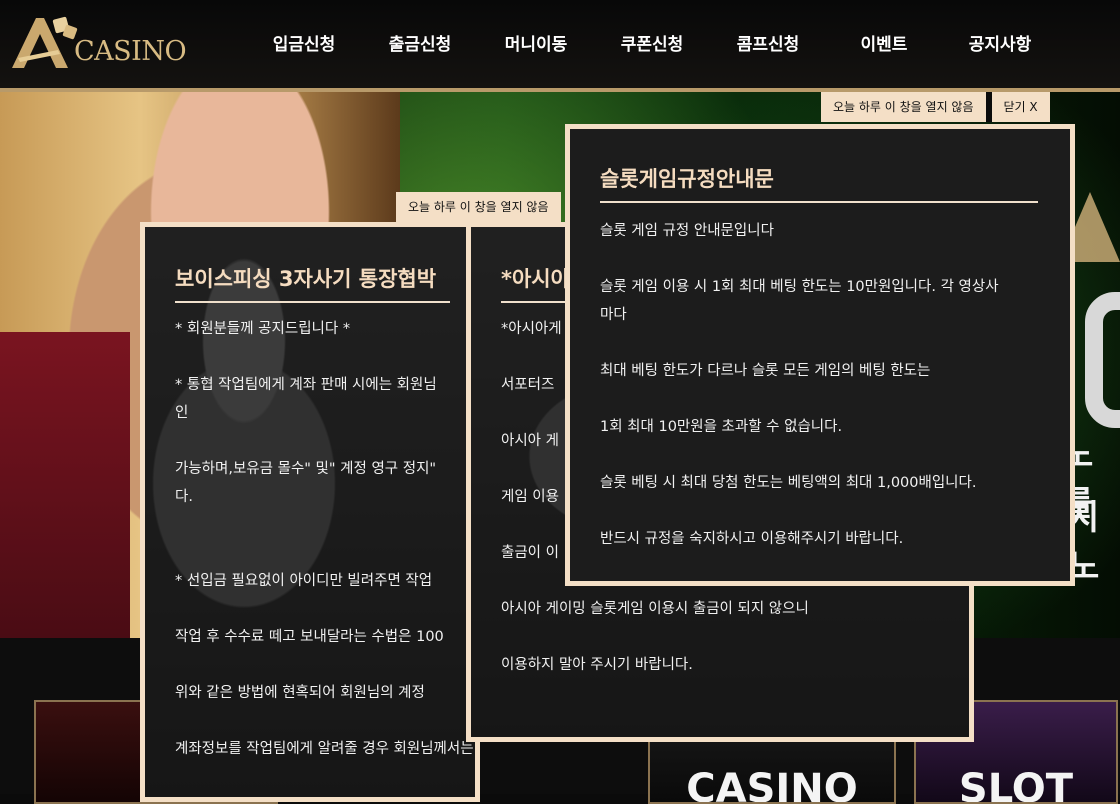 This screenshot has width=1120, height=804. I want to click on popup-line: 가능하며,보유금 몰수" 및" 계정 영구 정지", so click(306, 469).